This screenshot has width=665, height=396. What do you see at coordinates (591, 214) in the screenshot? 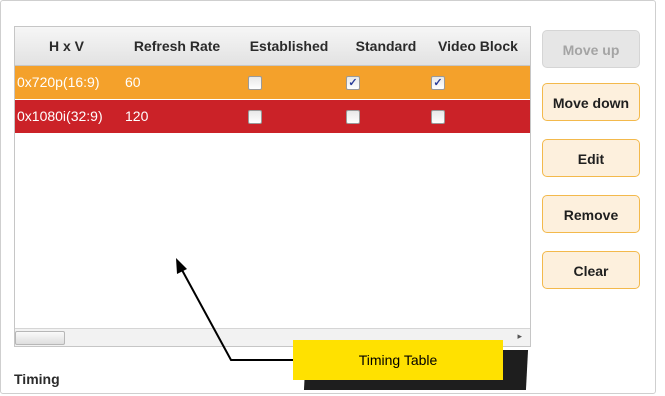
I see `remove-button: Remove` at bounding box center [591, 214].